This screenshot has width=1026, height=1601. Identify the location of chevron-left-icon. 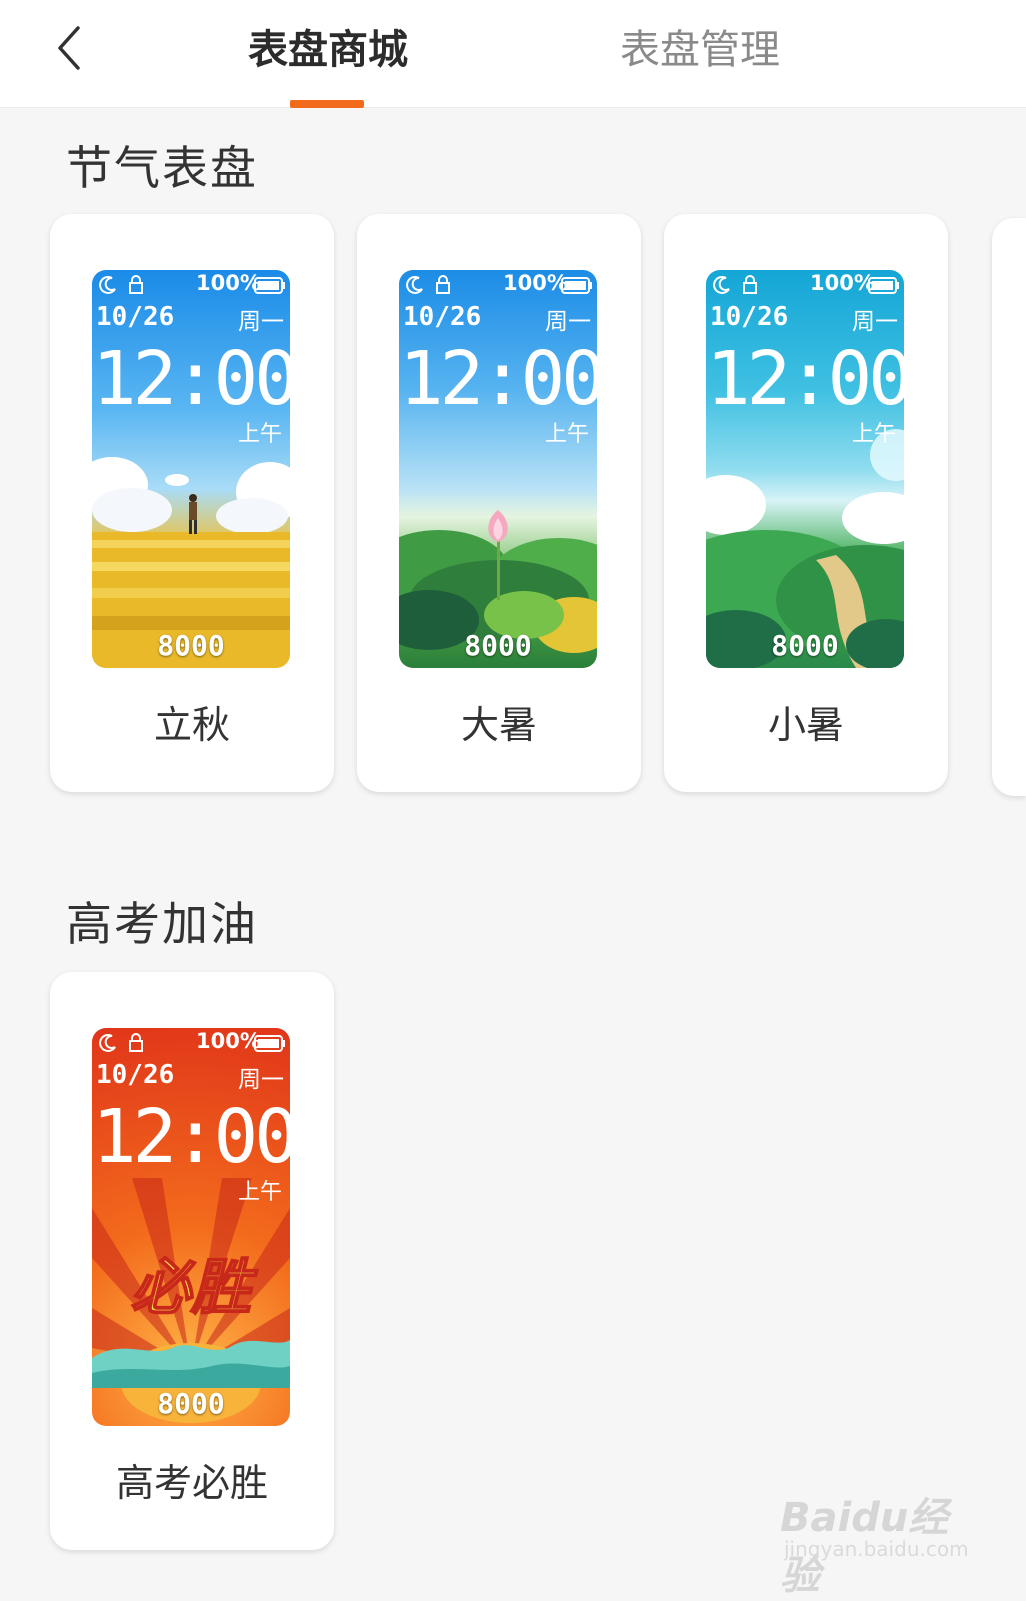
(69, 48).